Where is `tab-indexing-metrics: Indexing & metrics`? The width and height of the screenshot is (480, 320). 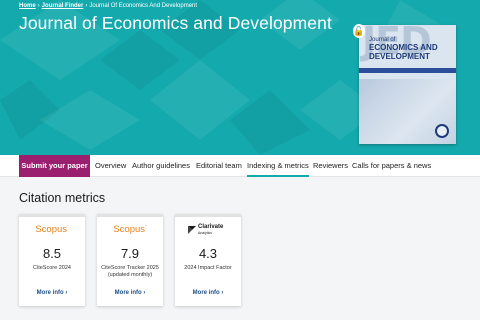 tab-indexing-metrics: Indexing & metrics is located at coordinates (278, 166).